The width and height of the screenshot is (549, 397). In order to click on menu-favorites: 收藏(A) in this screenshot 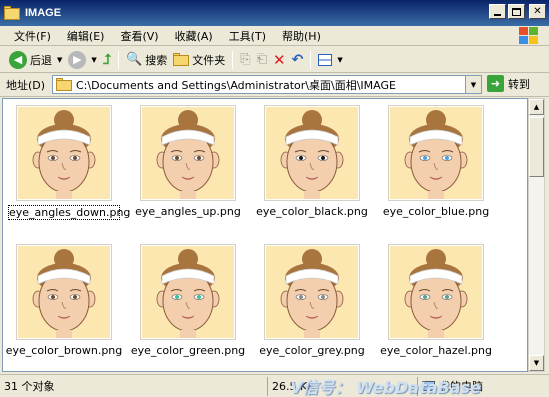, I will do `click(194, 36)`.